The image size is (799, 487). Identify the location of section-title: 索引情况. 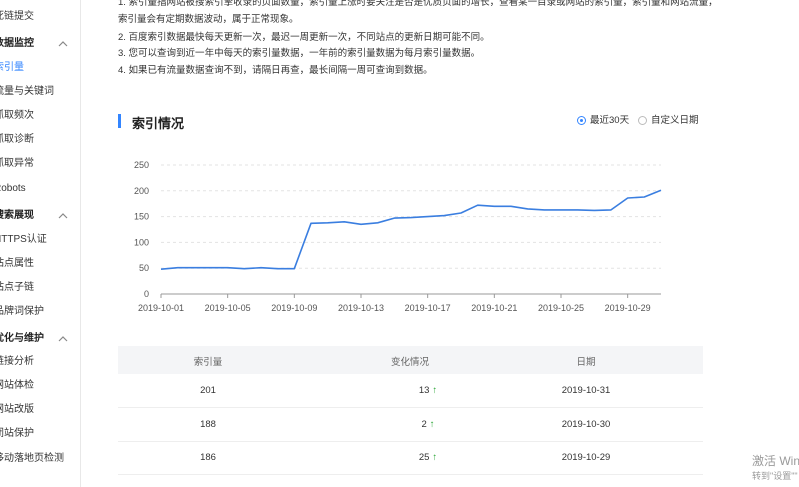
(158, 123).